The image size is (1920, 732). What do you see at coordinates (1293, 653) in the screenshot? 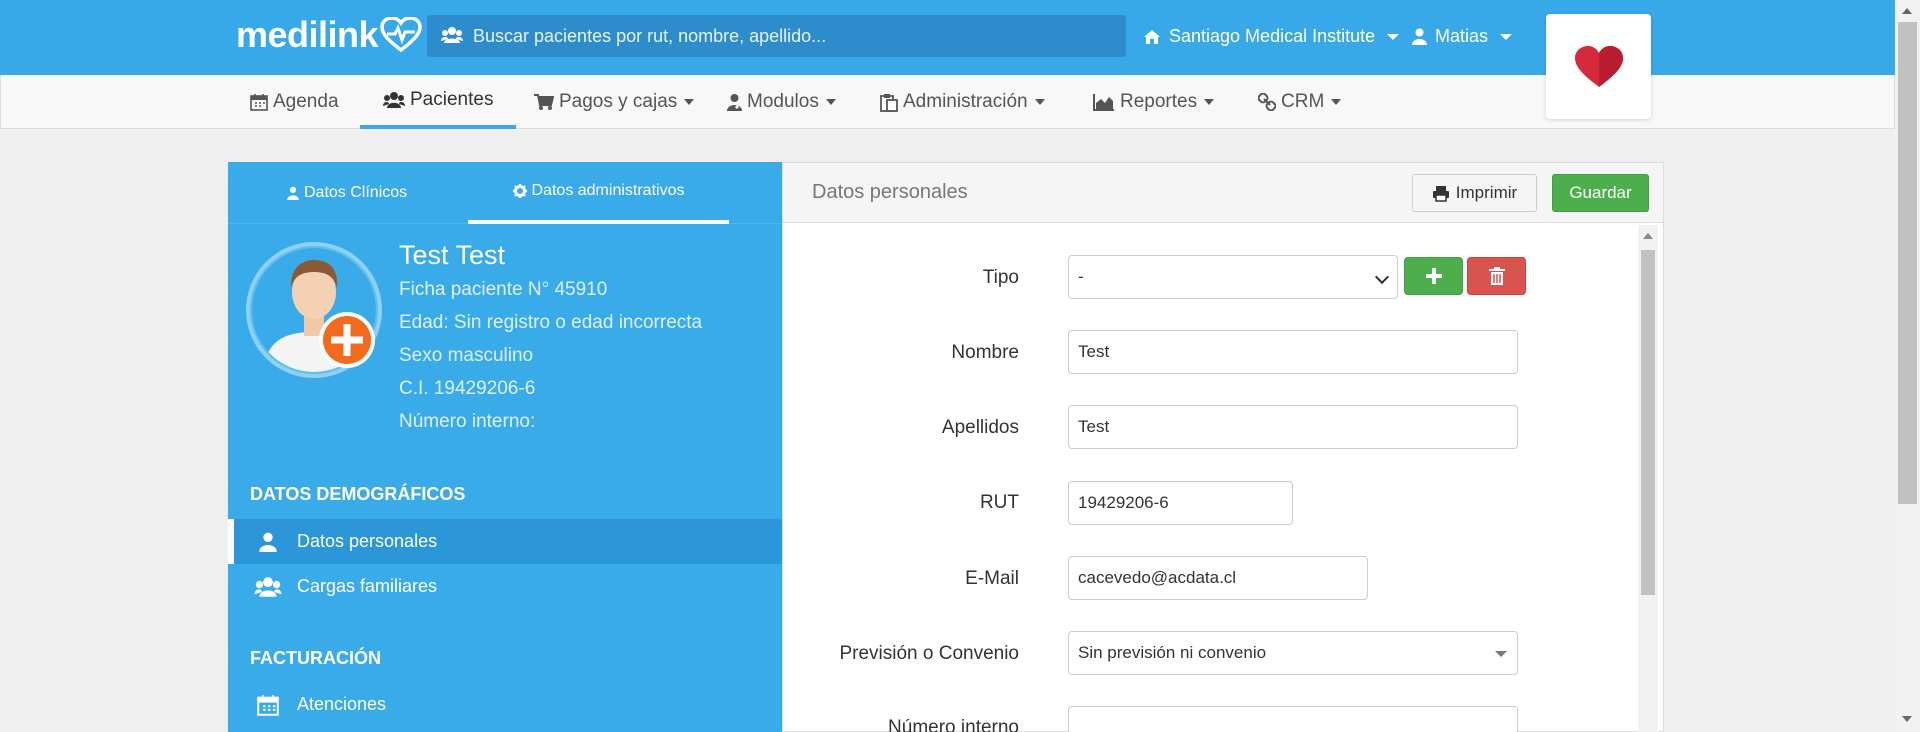
I see `prevision-select: Sin previsión ni convenio` at bounding box center [1293, 653].